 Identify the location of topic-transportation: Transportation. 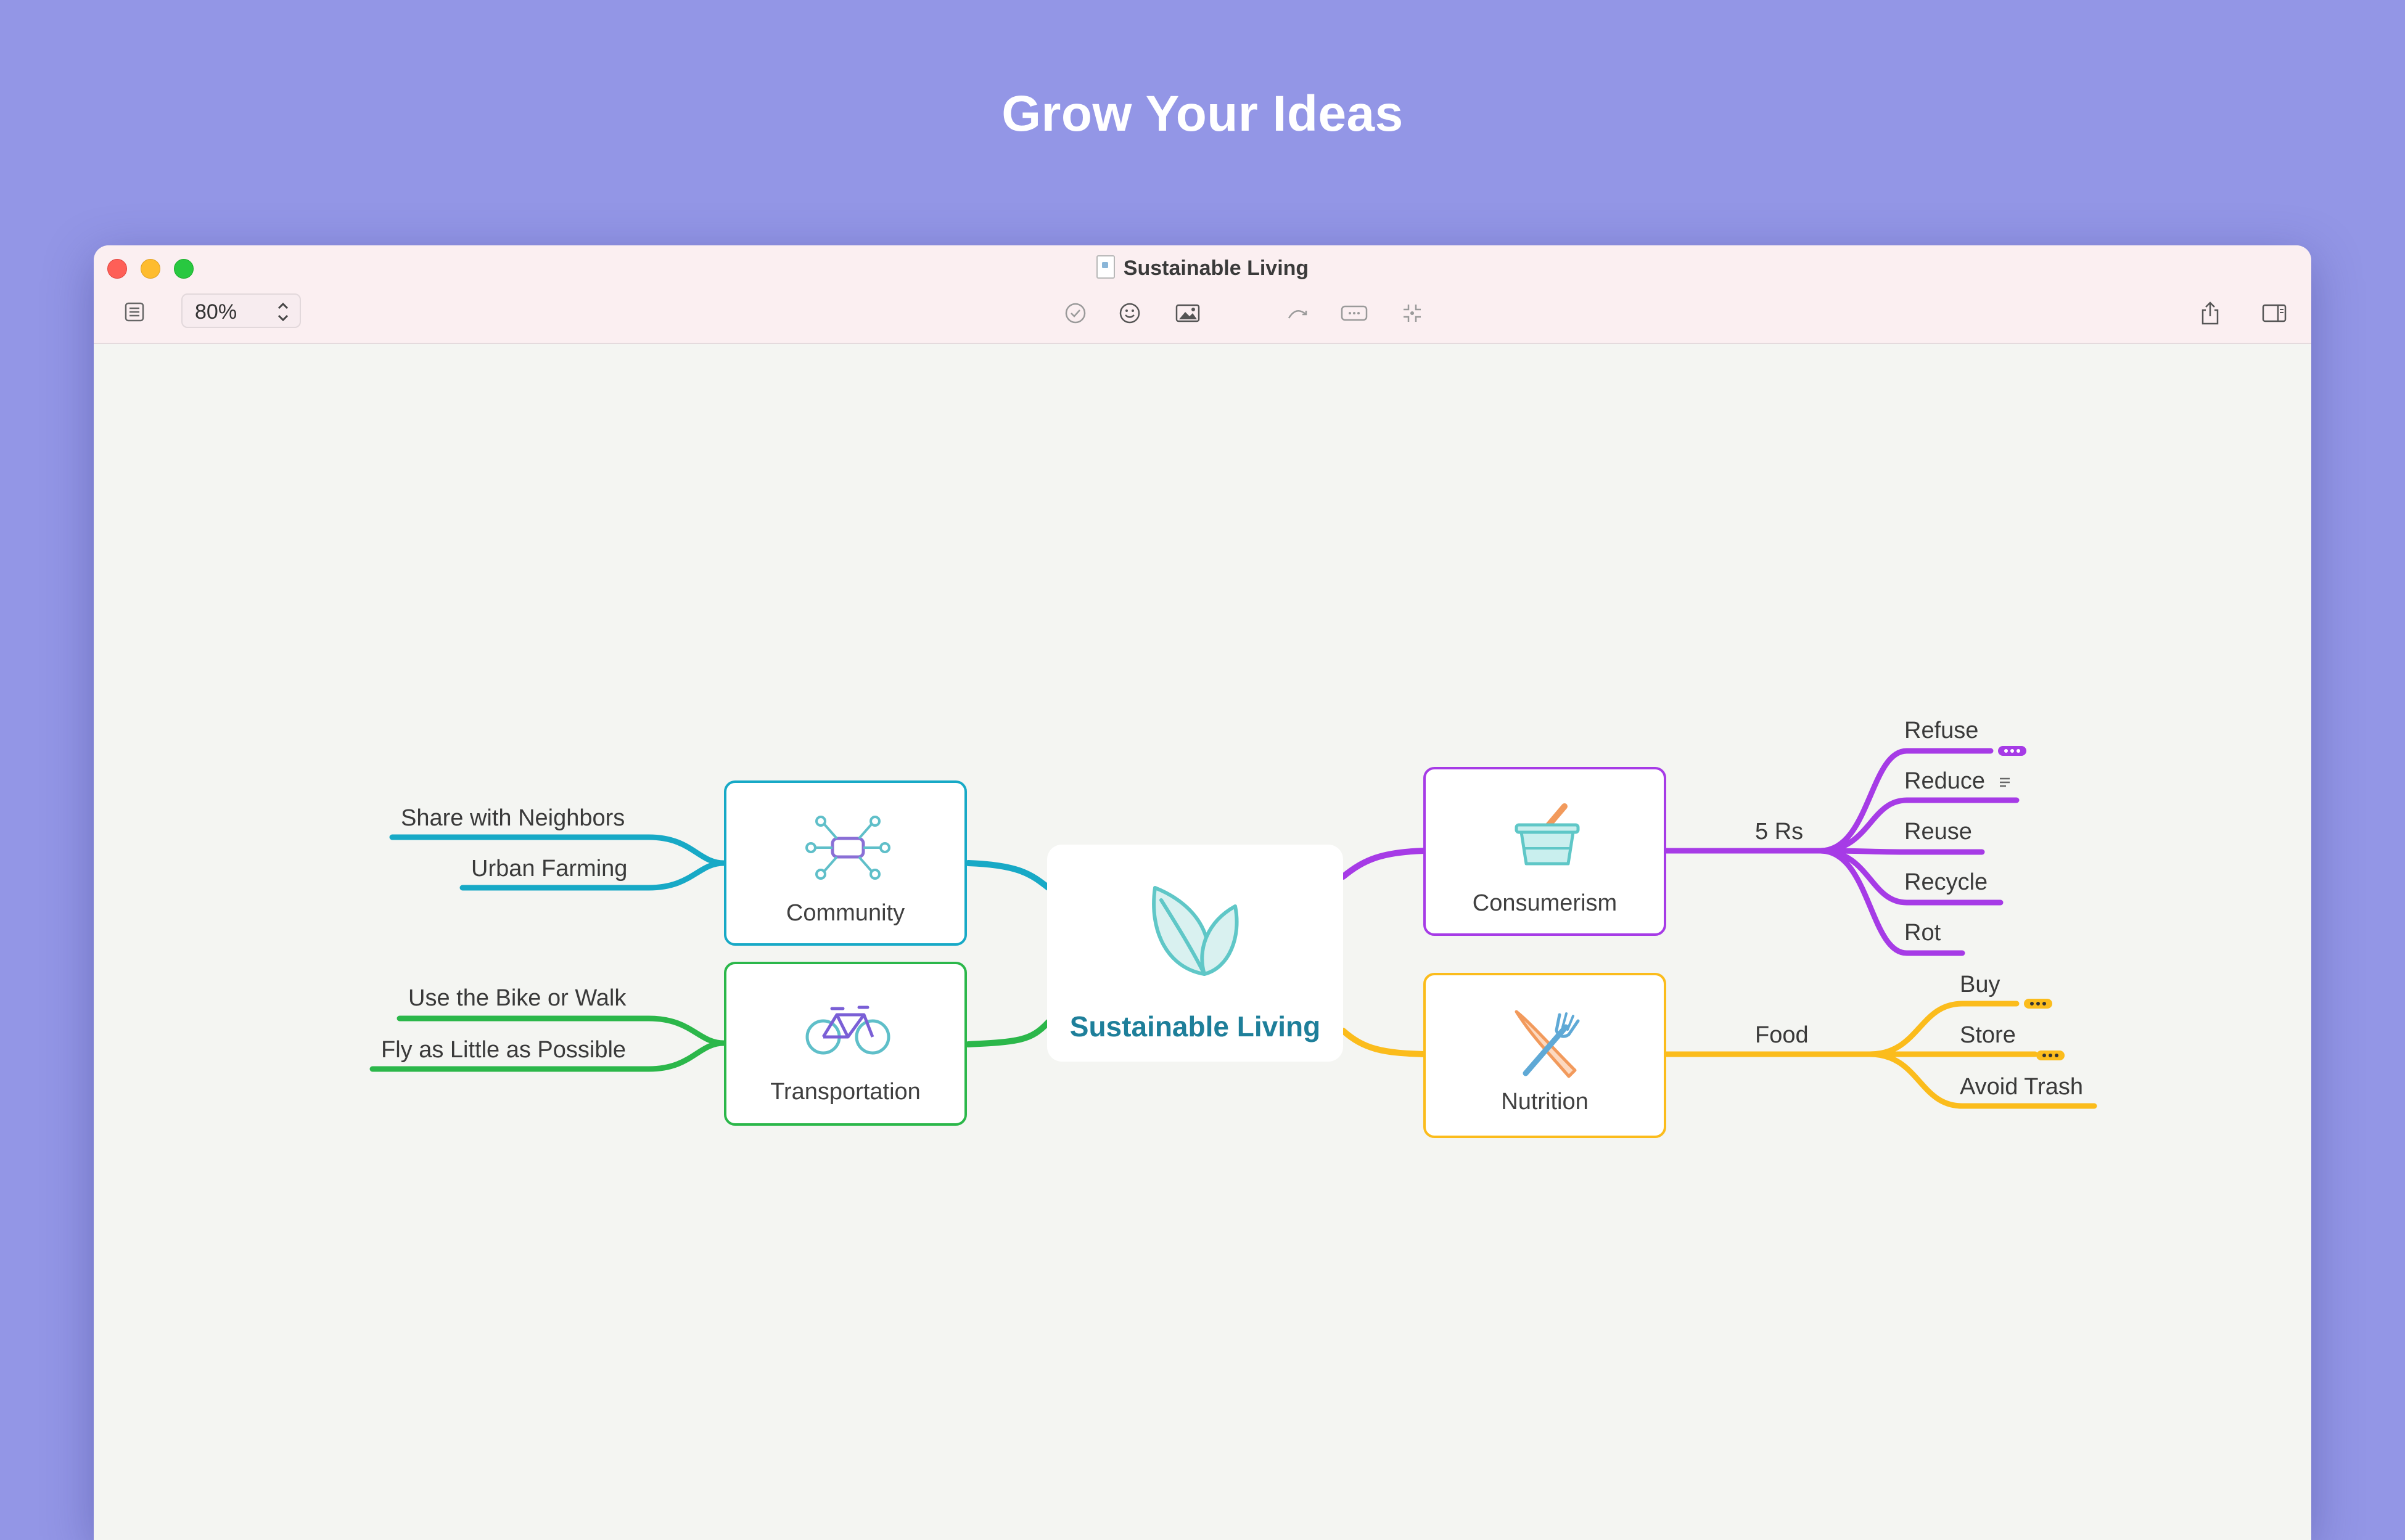
(846, 1044).